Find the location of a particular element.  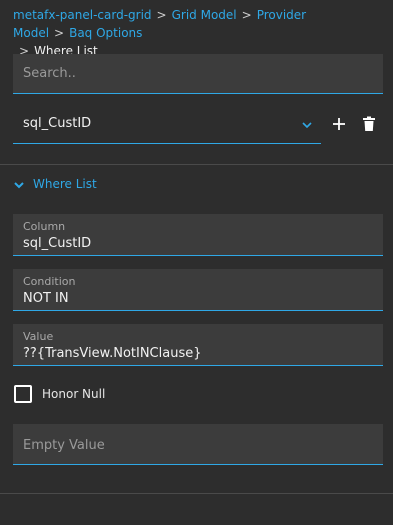

column-field-value: sql_CustID is located at coordinates (57, 243).